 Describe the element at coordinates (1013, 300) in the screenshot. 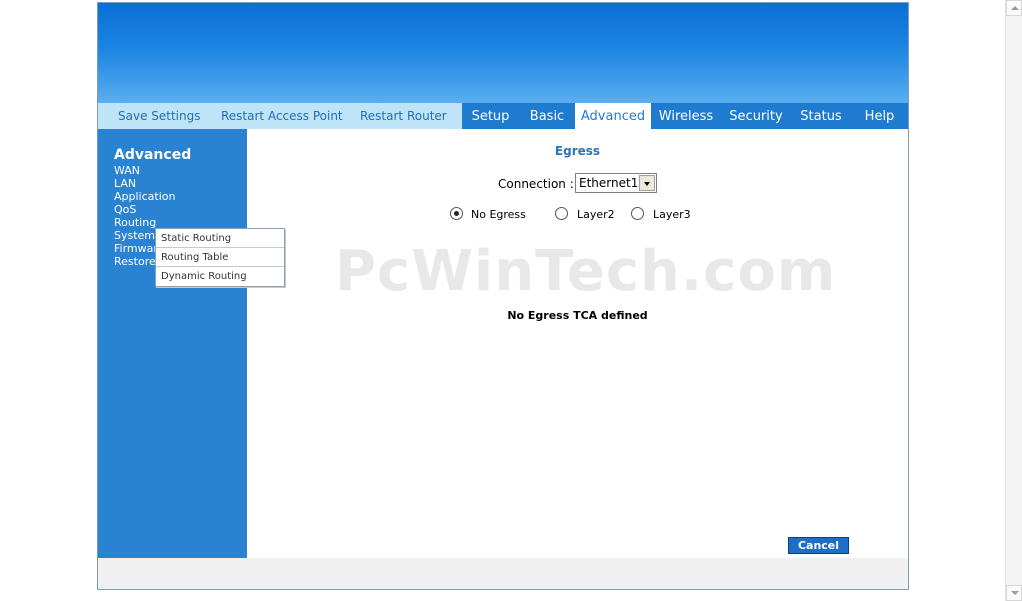

I see `vertical-scrollbar` at that location.